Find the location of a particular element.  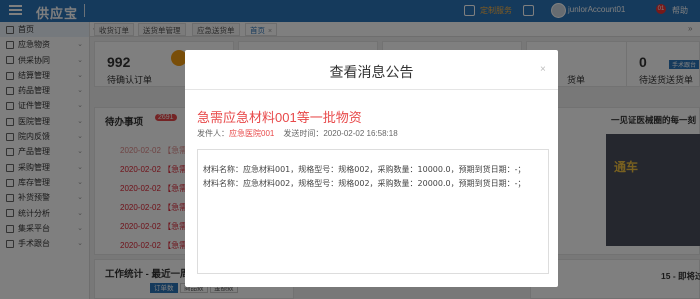

dialog-header: 查看消息公告 × is located at coordinates (371, 70).